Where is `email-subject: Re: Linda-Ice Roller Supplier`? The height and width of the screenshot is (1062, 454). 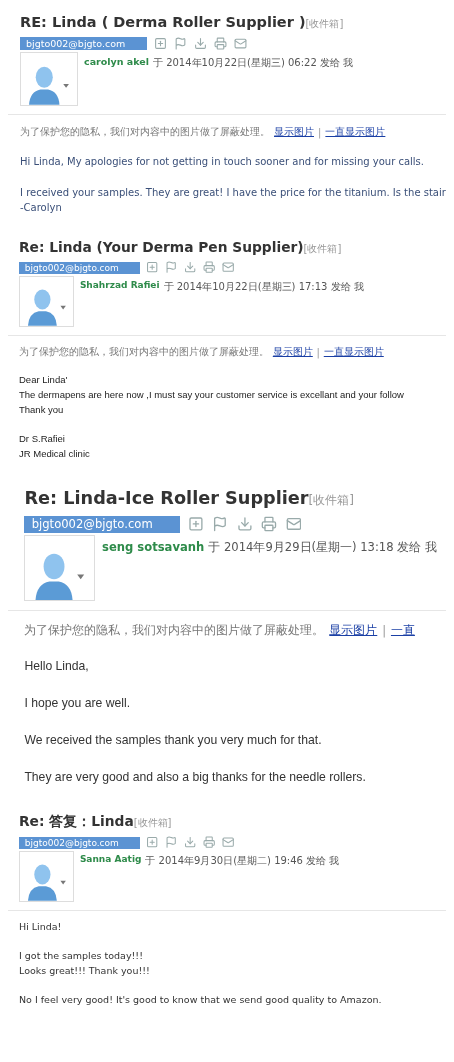
email-subject: Re: Linda-Ice Roller Supplier is located at coordinates (166, 497).